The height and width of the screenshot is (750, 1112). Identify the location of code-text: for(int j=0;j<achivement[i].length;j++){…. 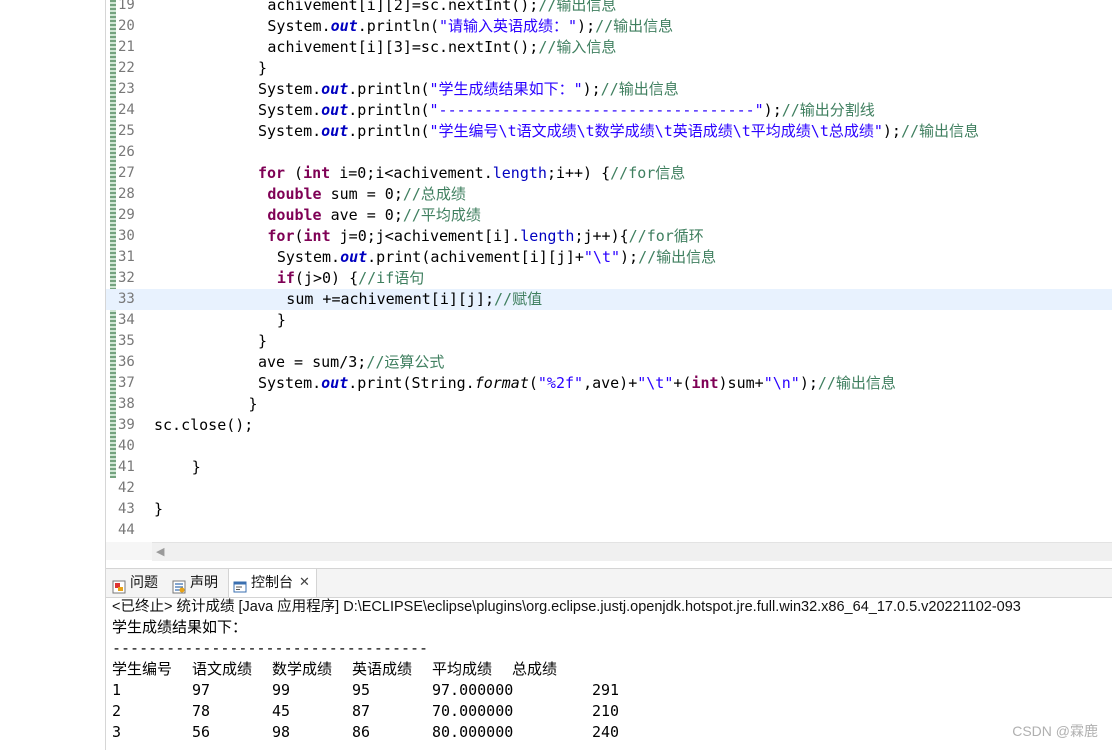
(485, 236).